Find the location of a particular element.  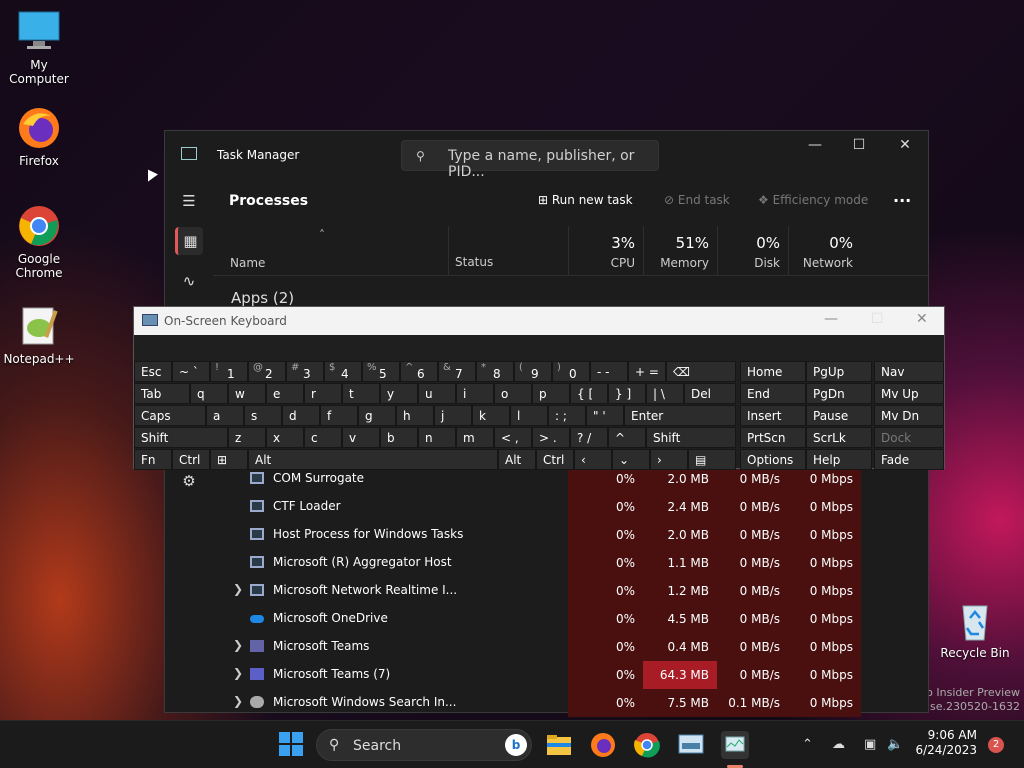

key-letter: h is located at coordinates (415, 415).